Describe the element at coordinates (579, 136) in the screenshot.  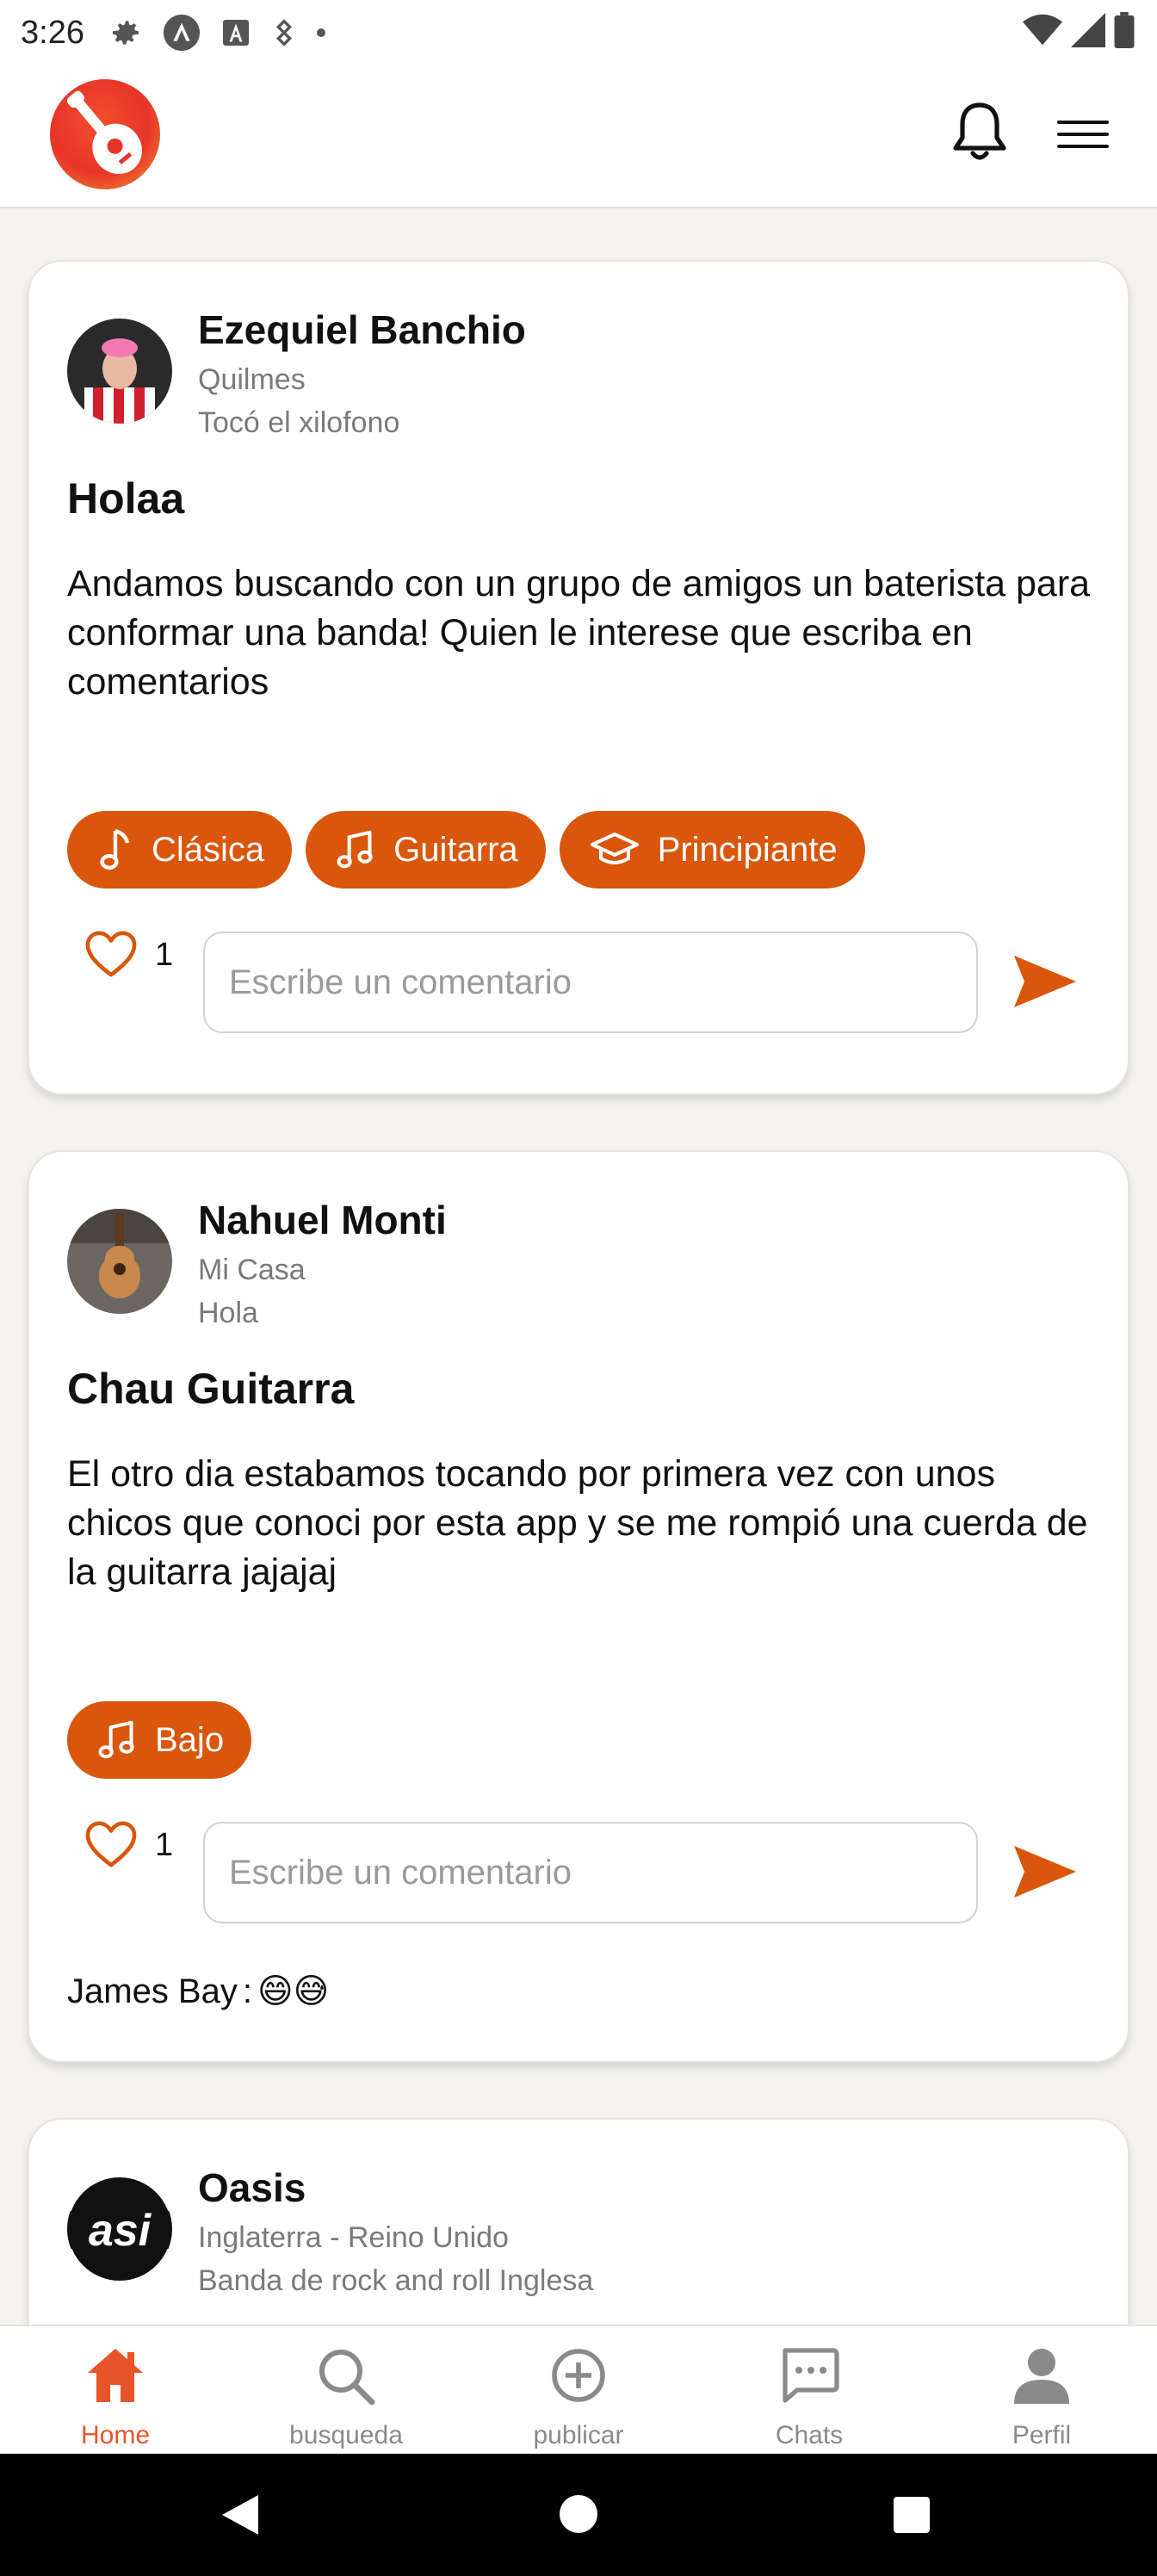
I see `app-bar` at that location.